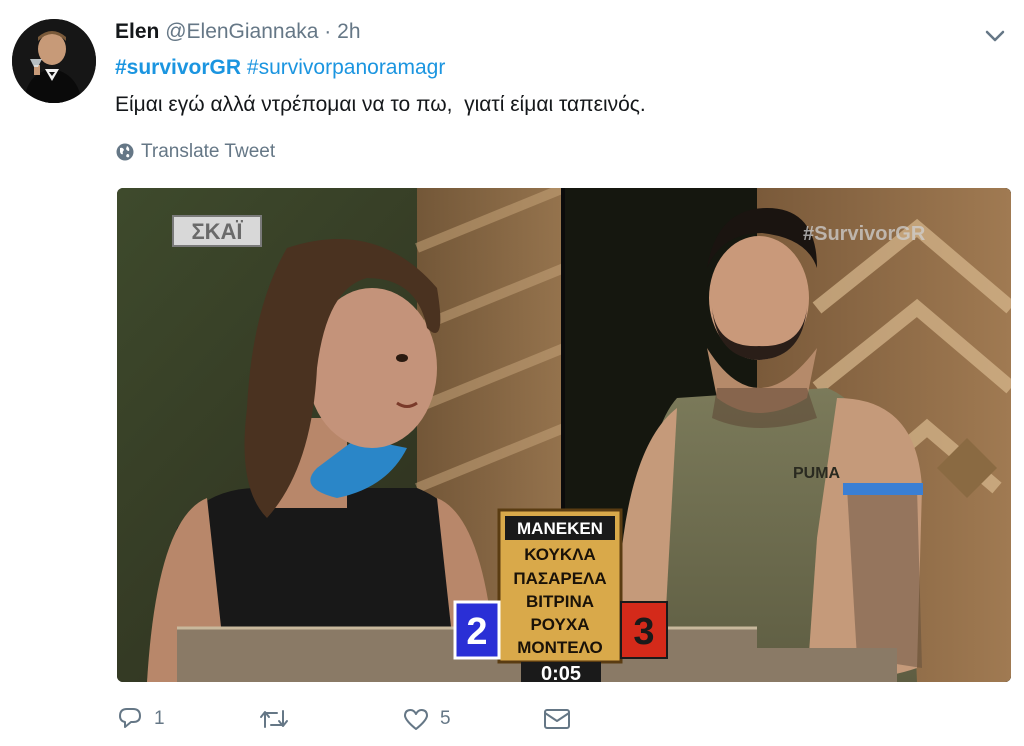 Image resolution: width=1024 pixels, height=746 pixels. Describe the element at coordinates (125, 152) in the screenshot. I see `globe-icon` at that location.